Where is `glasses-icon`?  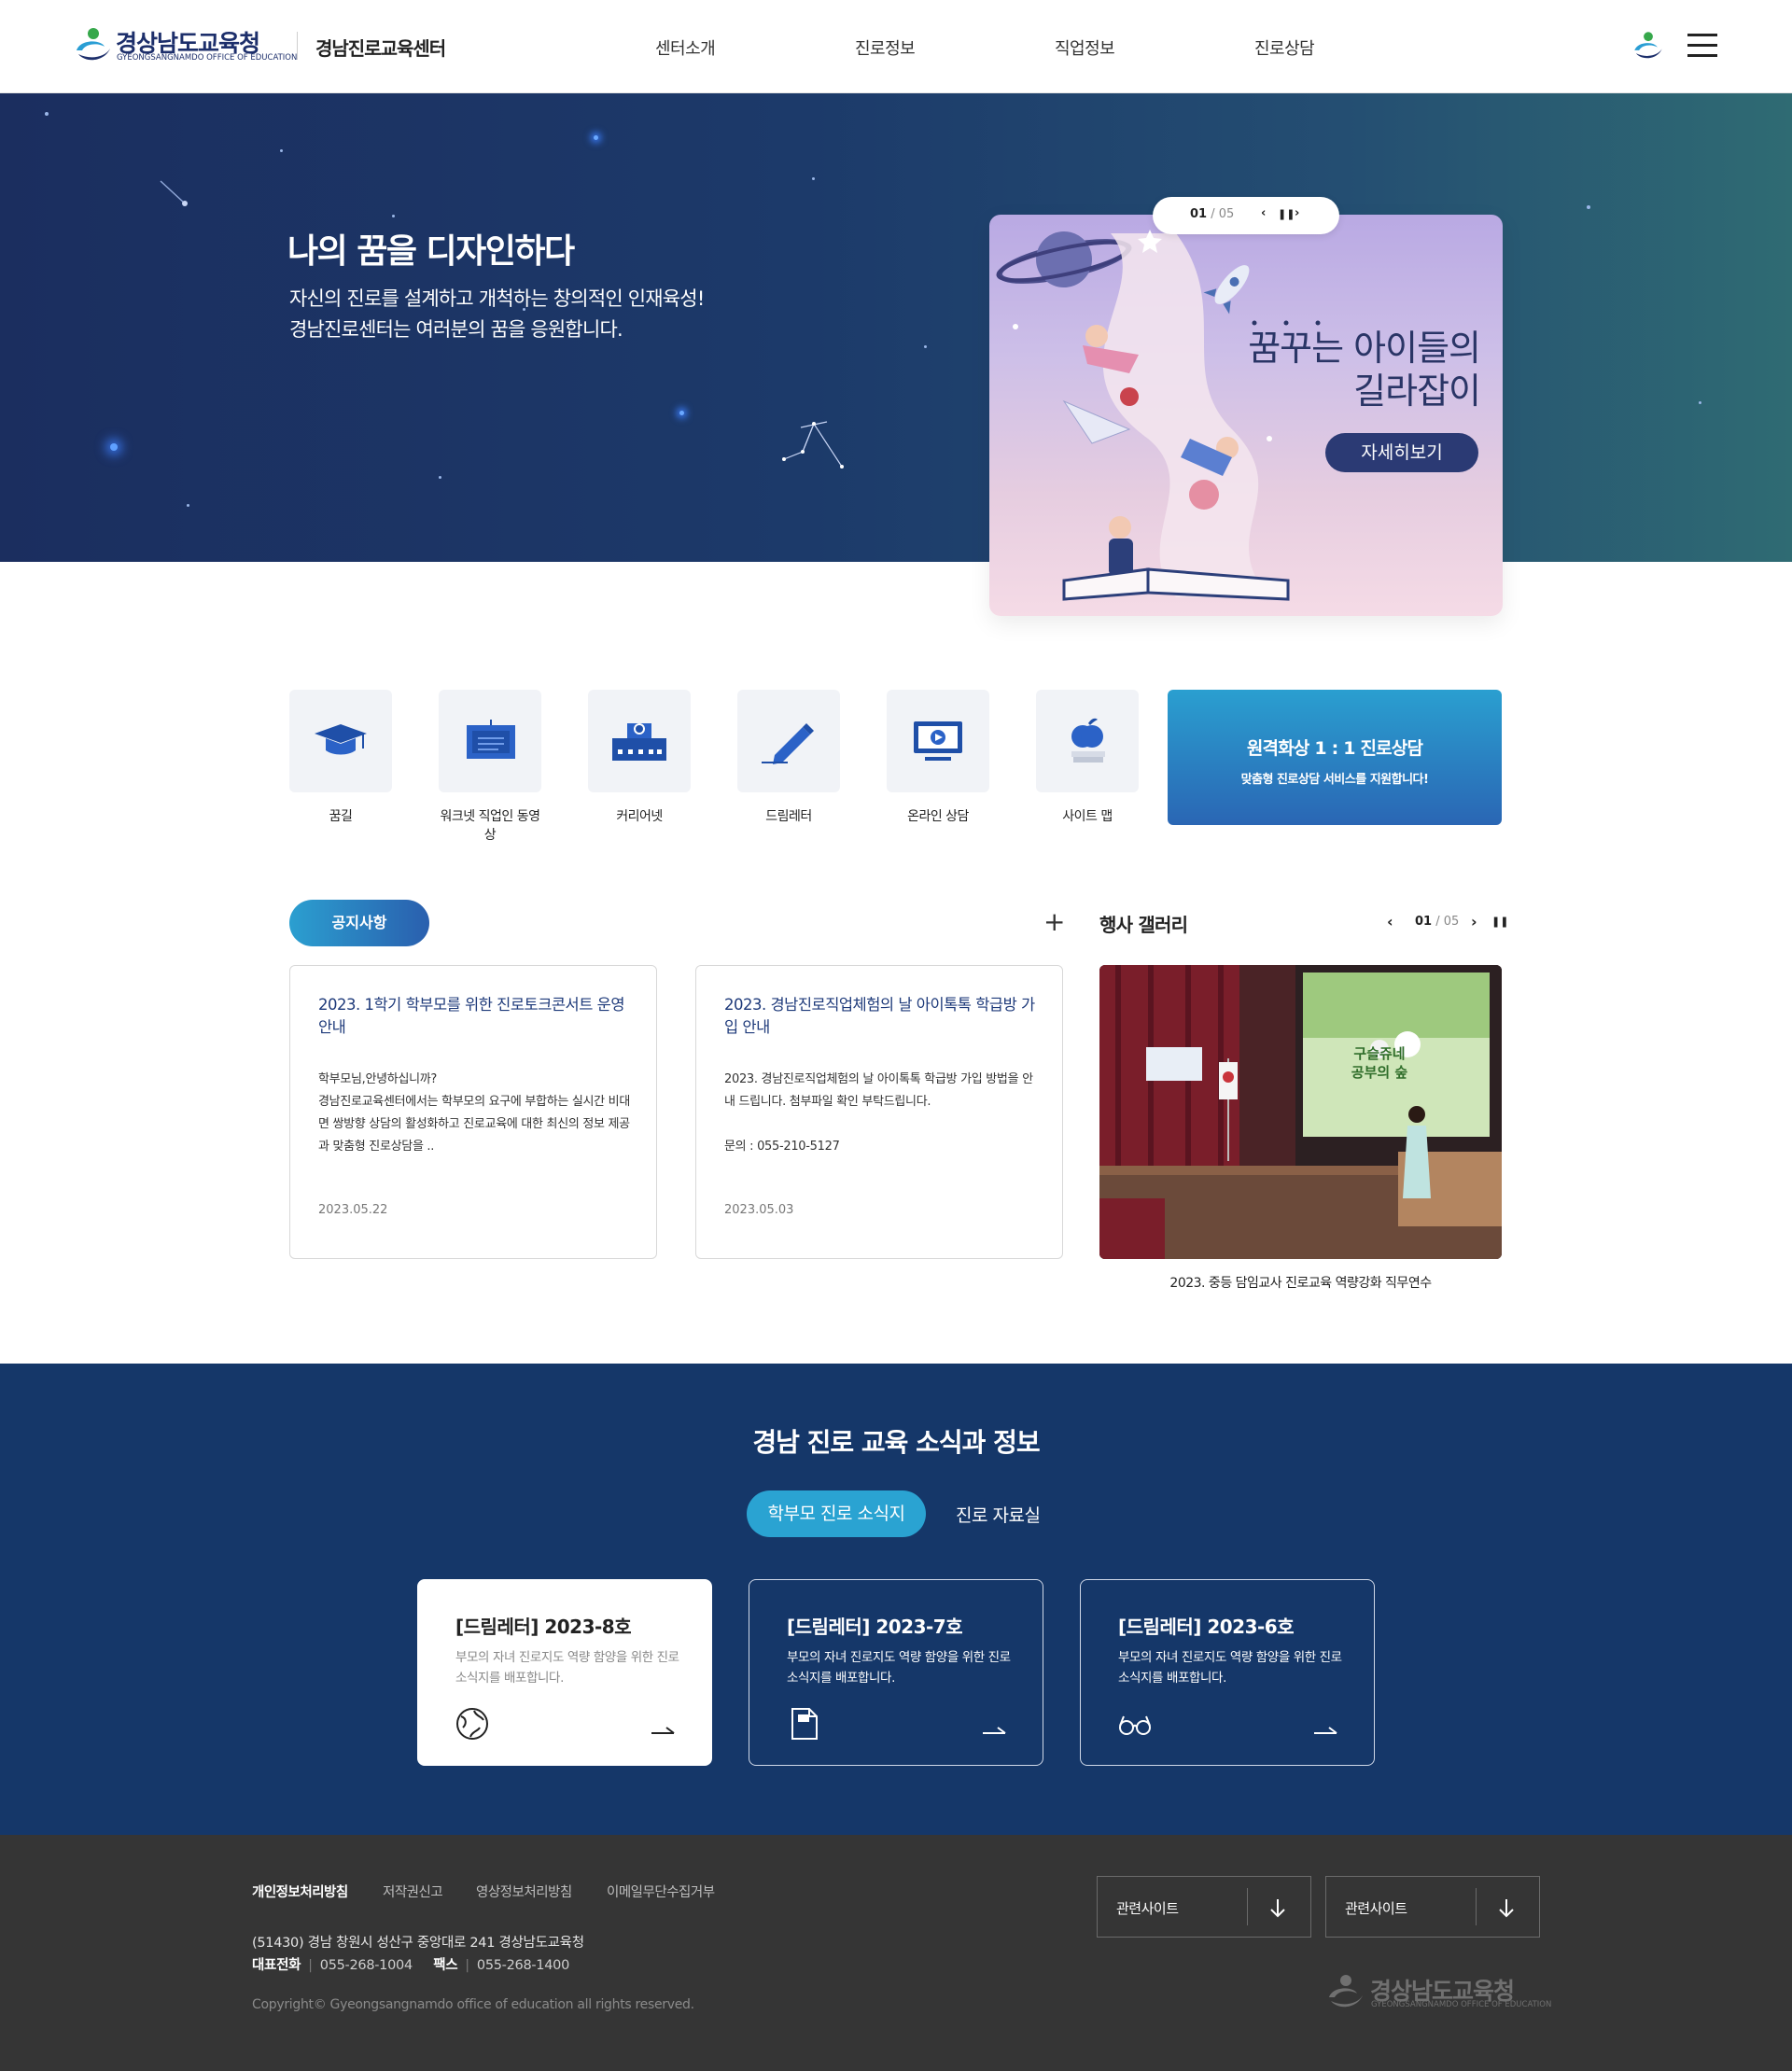 glasses-icon is located at coordinates (1135, 1725).